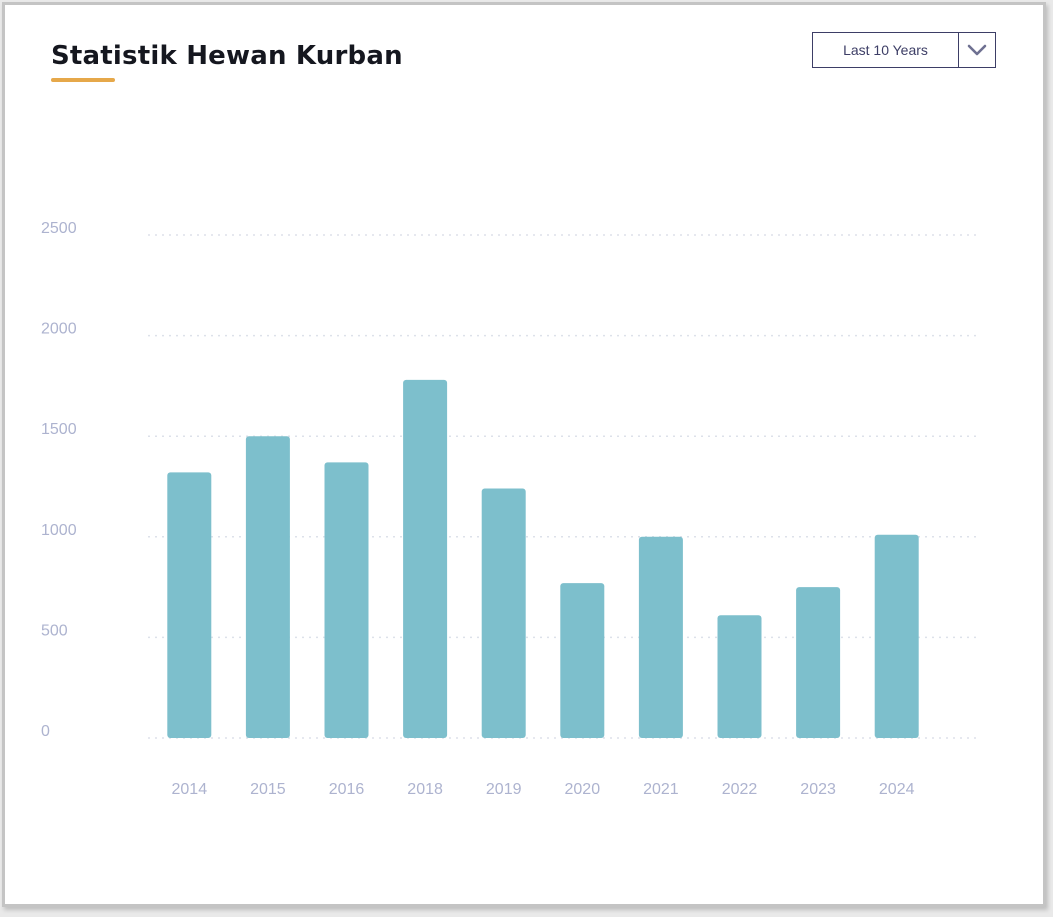 This screenshot has height=917, width=1053. Describe the element at coordinates (45, 731) in the screenshot. I see `y-tick-label: 0` at that location.